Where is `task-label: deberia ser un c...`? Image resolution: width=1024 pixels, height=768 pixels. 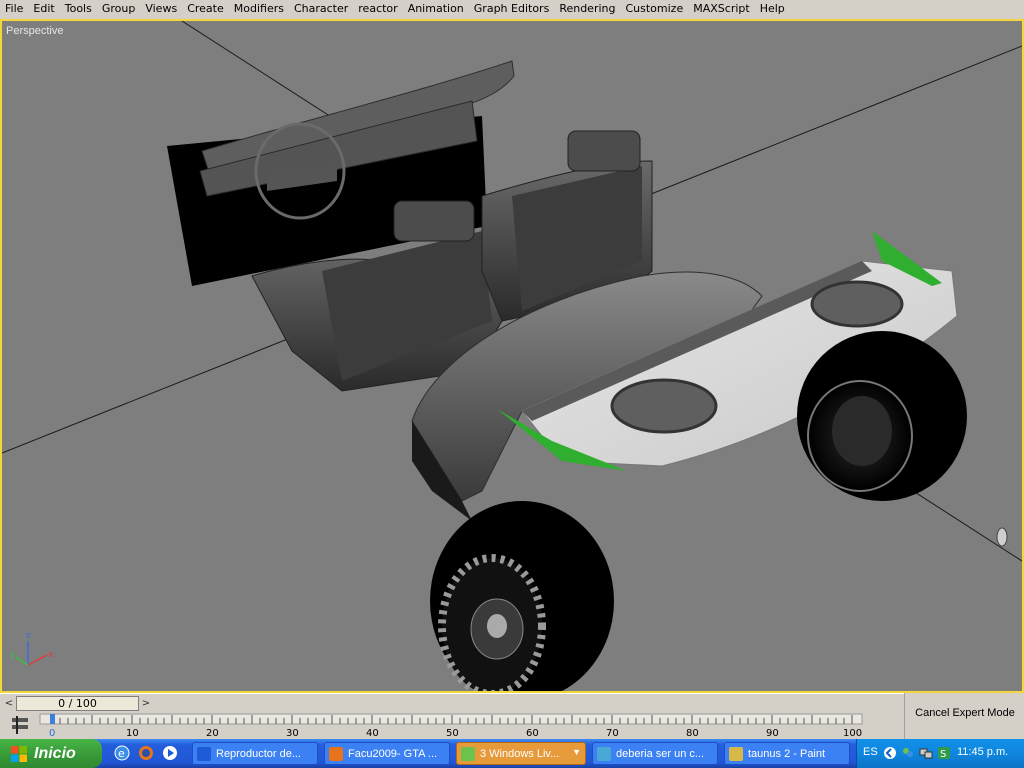
task-label: deberia ser un c... is located at coordinates (660, 753).